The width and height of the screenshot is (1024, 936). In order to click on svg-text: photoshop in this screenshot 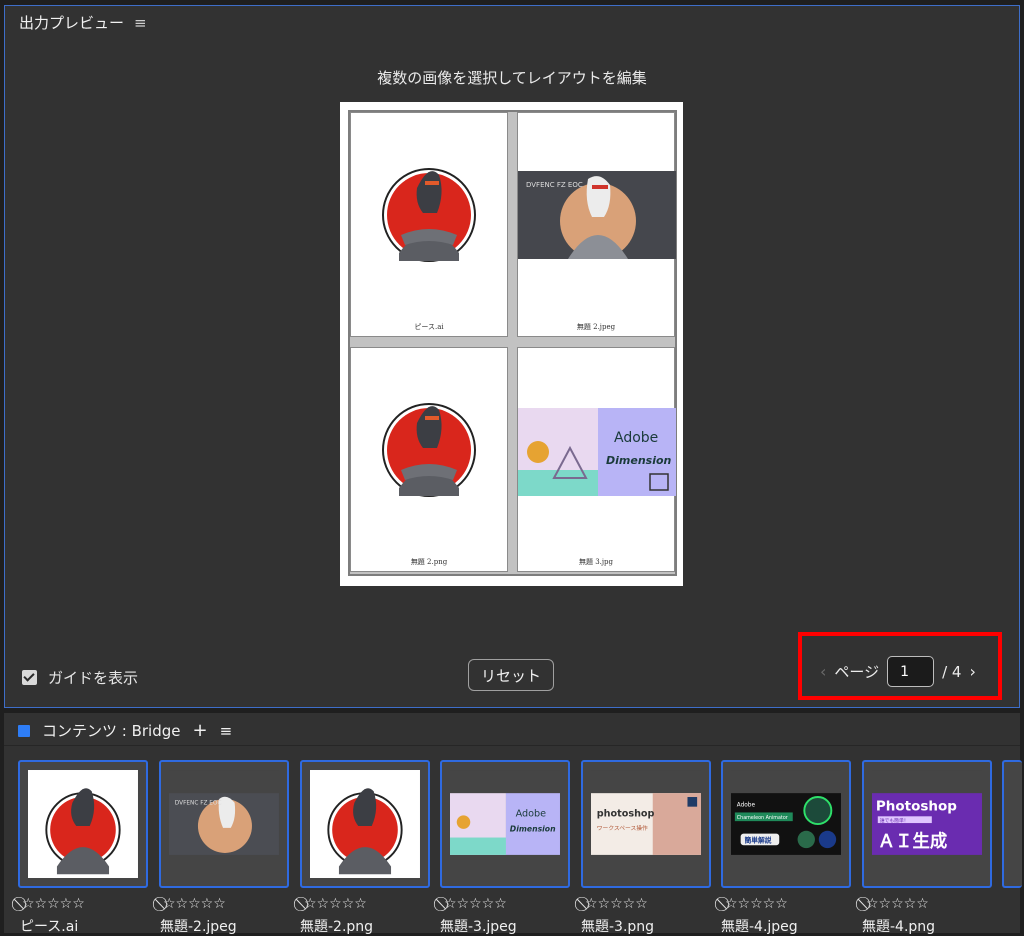, I will do `click(626, 813)`.